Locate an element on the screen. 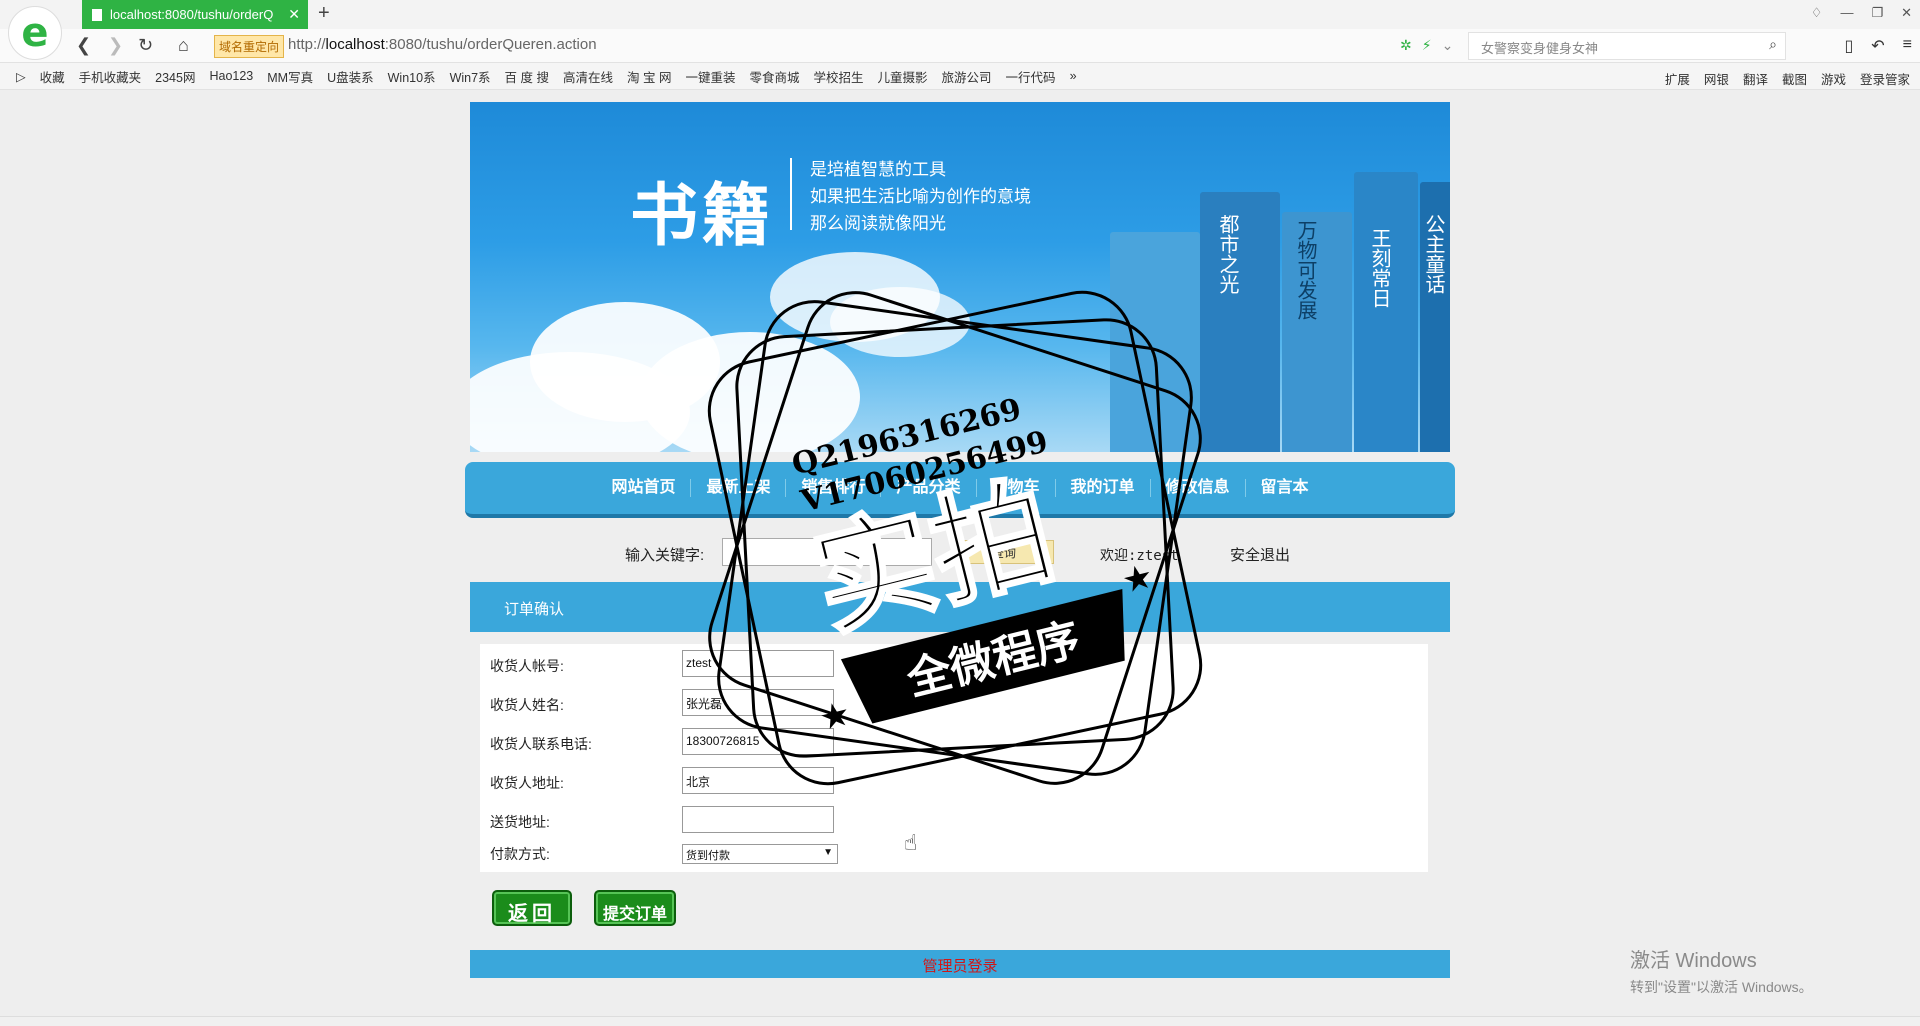 The height and width of the screenshot is (1026, 1920). delivery-address-field is located at coordinates (758, 819).